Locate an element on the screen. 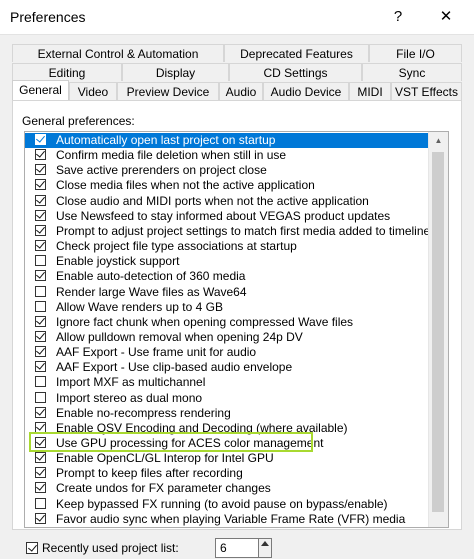 The width and height of the screenshot is (474, 559). recent-projects-checkbox is located at coordinates (32, 548).